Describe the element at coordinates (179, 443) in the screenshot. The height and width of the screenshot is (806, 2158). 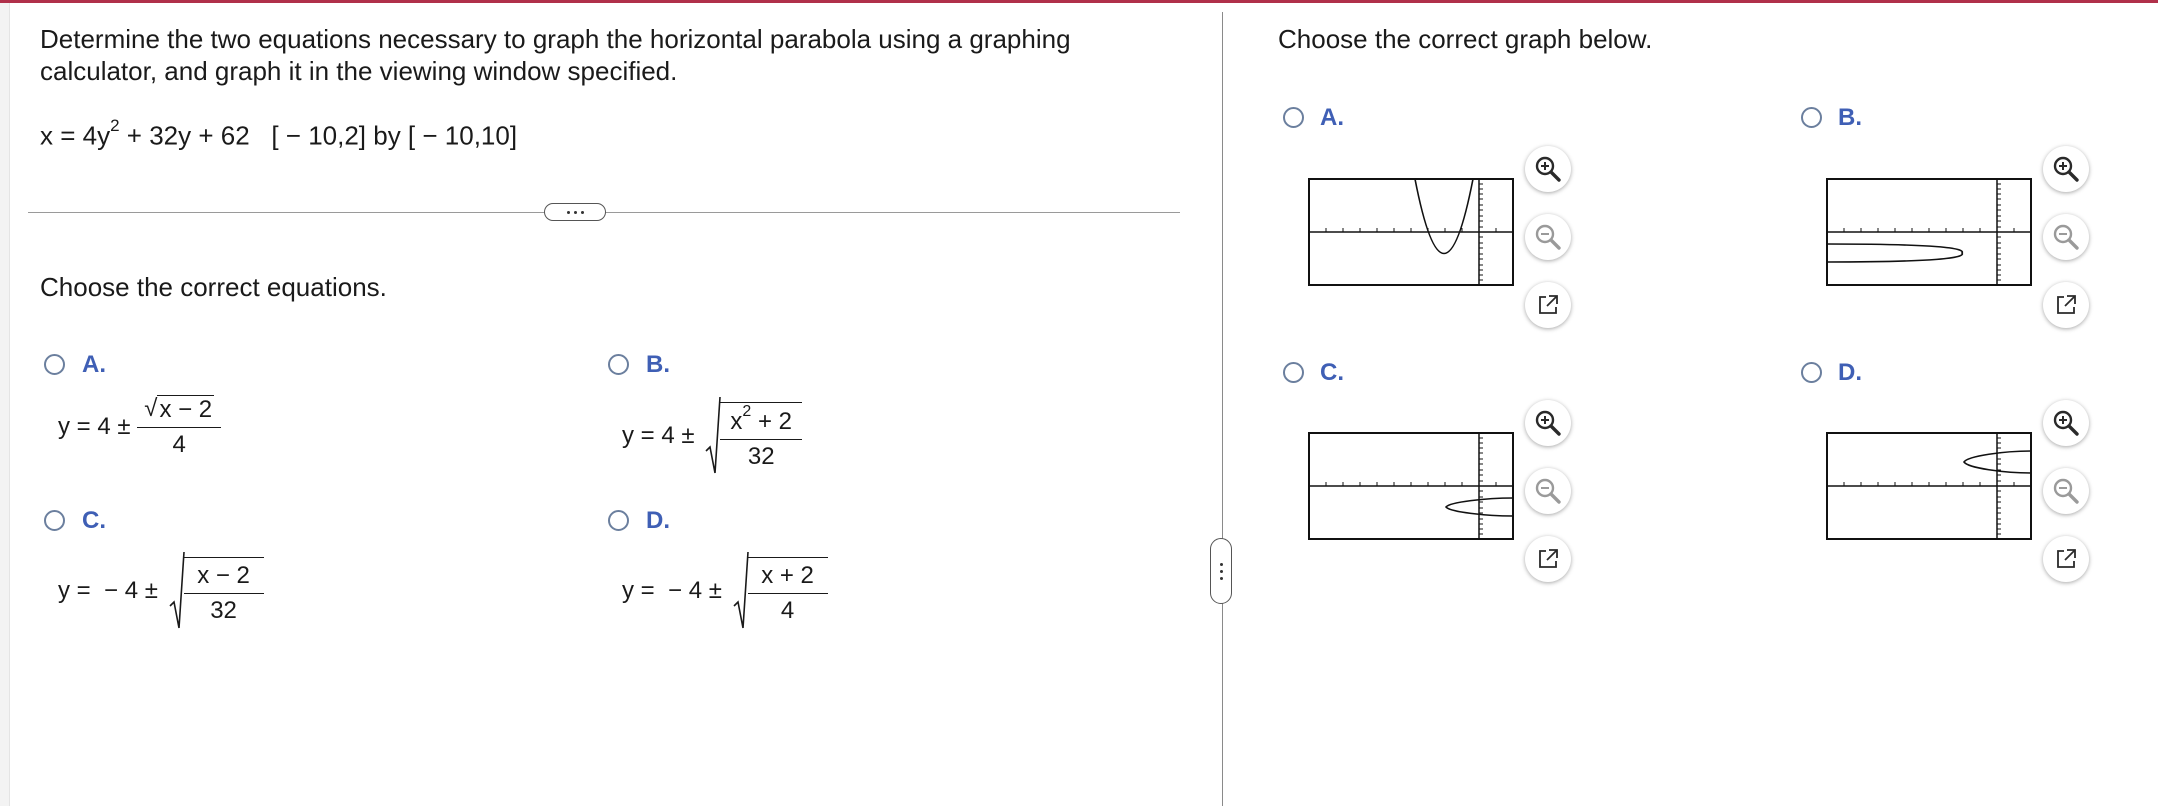
I see `eq-a-denominator: 4` at that location.